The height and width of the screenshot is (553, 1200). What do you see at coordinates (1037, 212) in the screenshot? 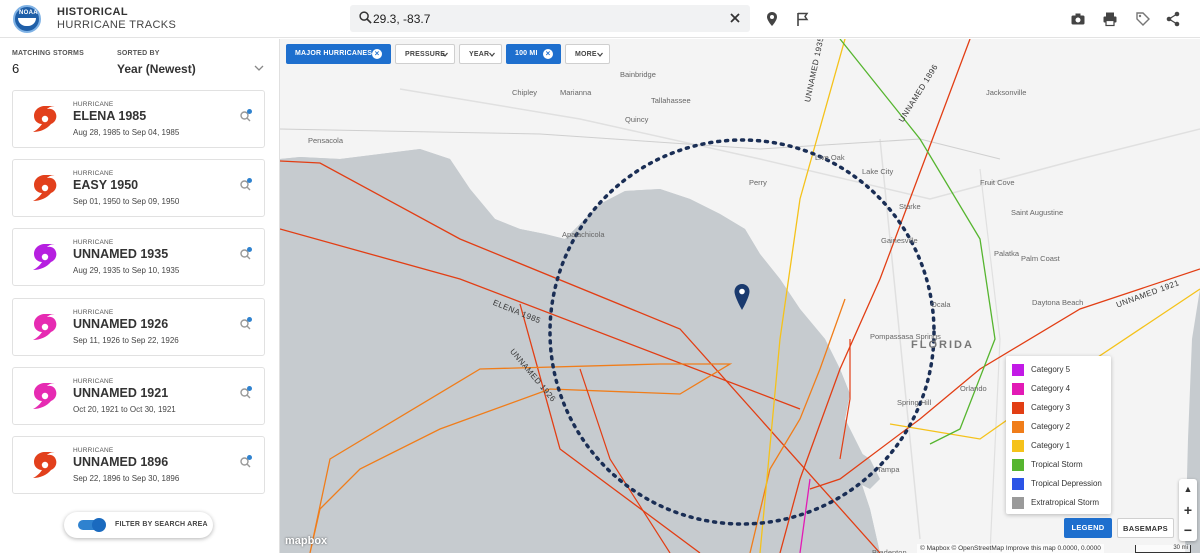
I see `city-label: Saint Augustine` at bounding box center [1037, 212].